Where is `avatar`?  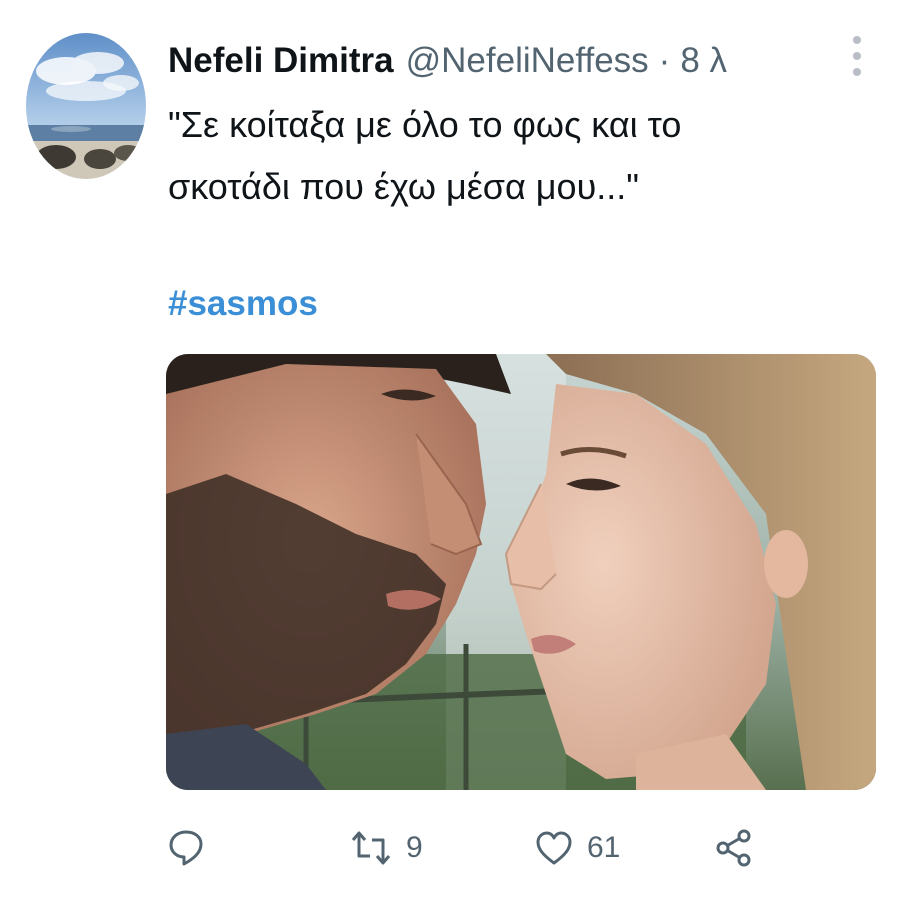 avatar is located at coordinates (86, 106).